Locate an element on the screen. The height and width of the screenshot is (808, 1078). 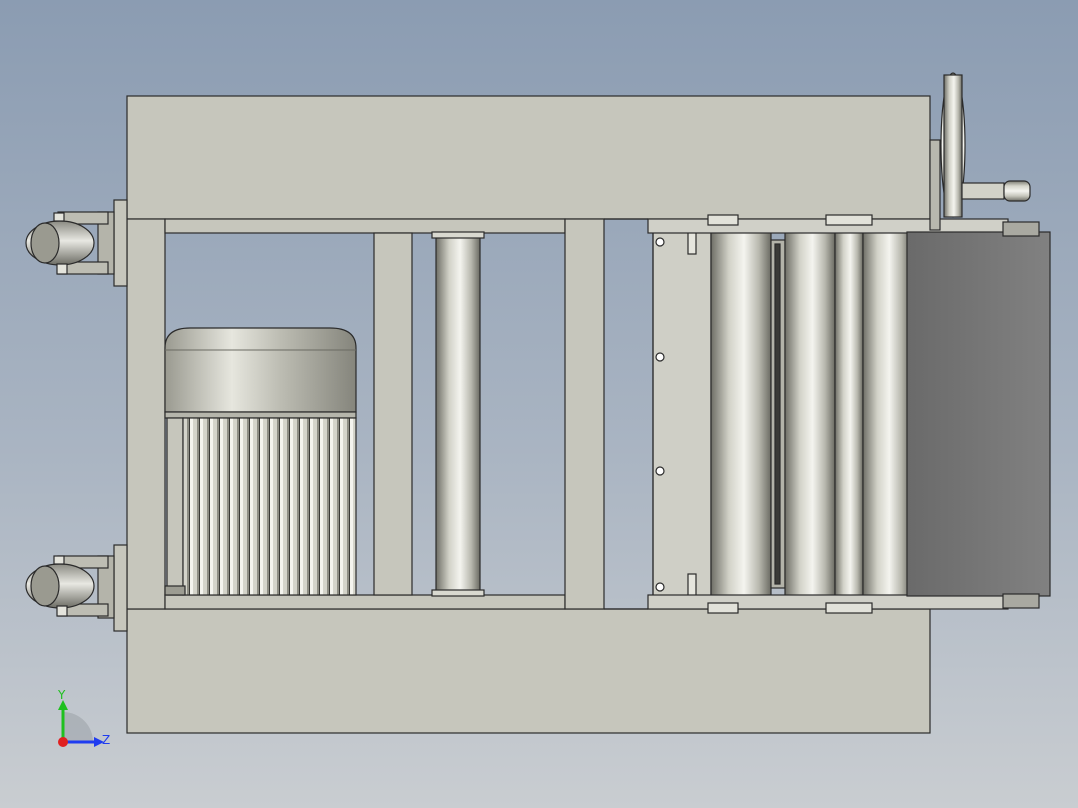
triad-z-label: Z is located at coordinates (106, 740).